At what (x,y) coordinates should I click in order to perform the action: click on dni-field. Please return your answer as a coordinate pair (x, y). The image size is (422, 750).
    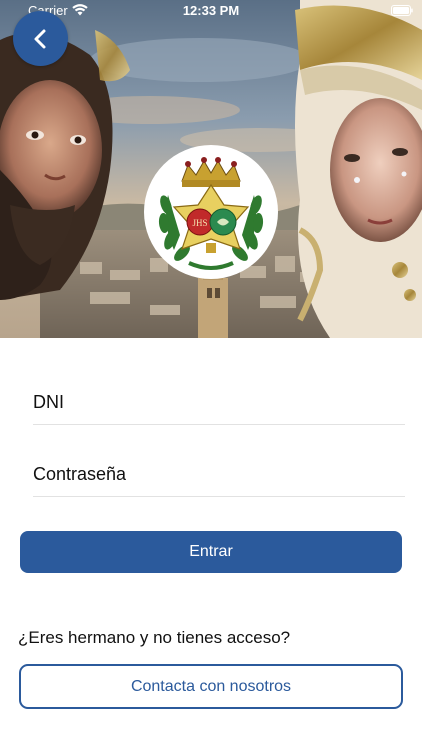
    Looking at the image, I should click on (219, 402).